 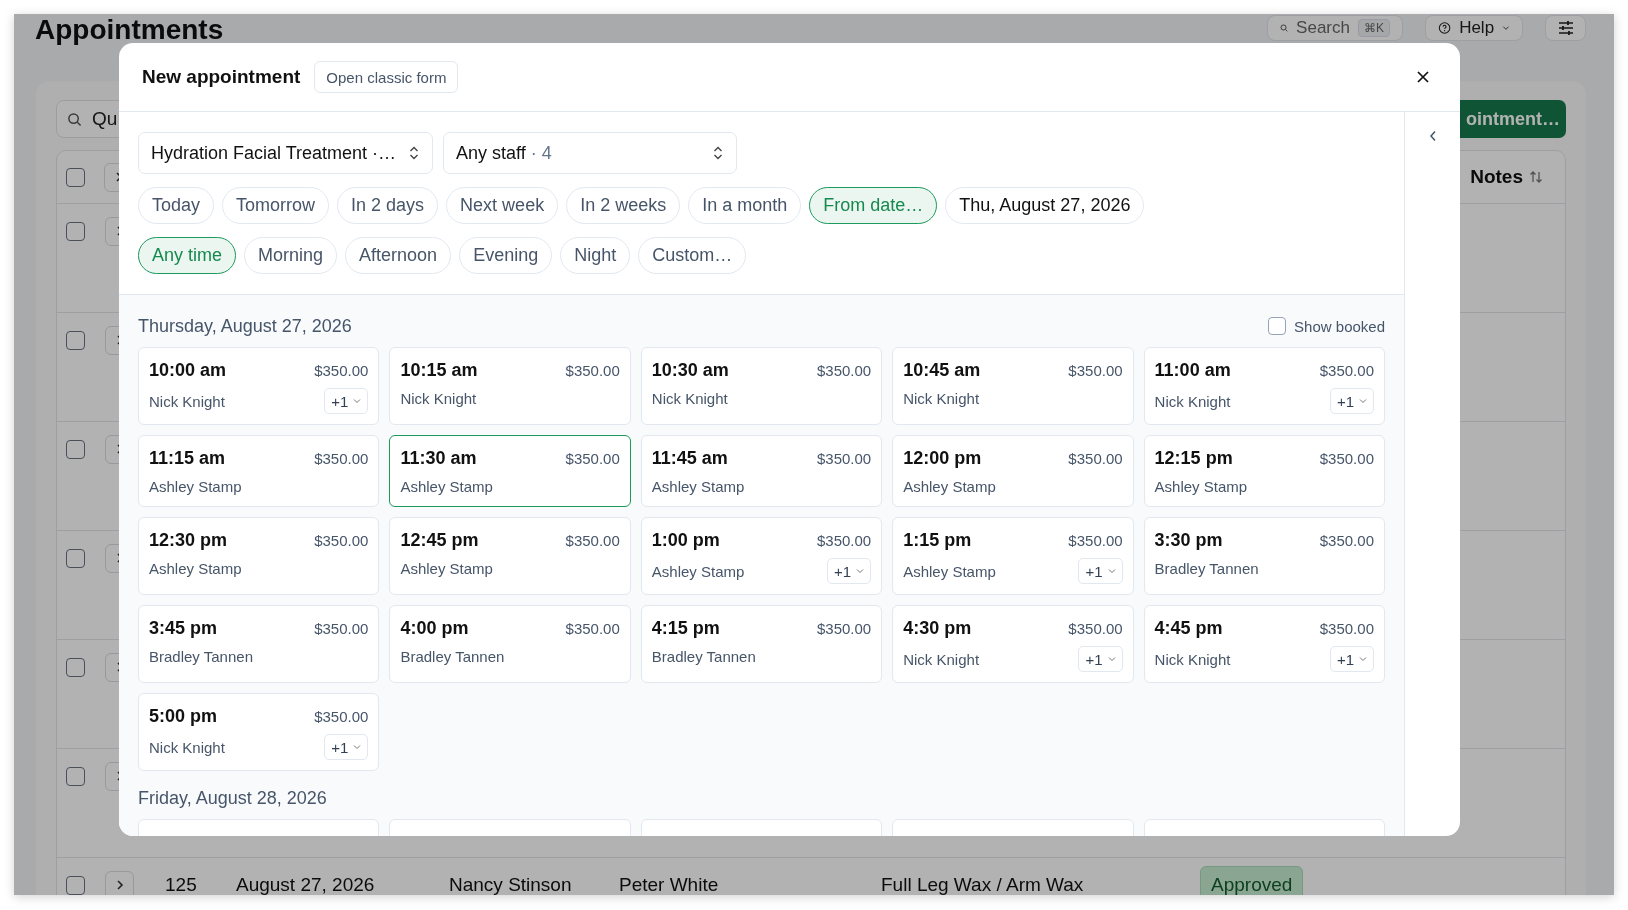 I want to click on dialog-title: New appointment, so click(x=221, y=77).